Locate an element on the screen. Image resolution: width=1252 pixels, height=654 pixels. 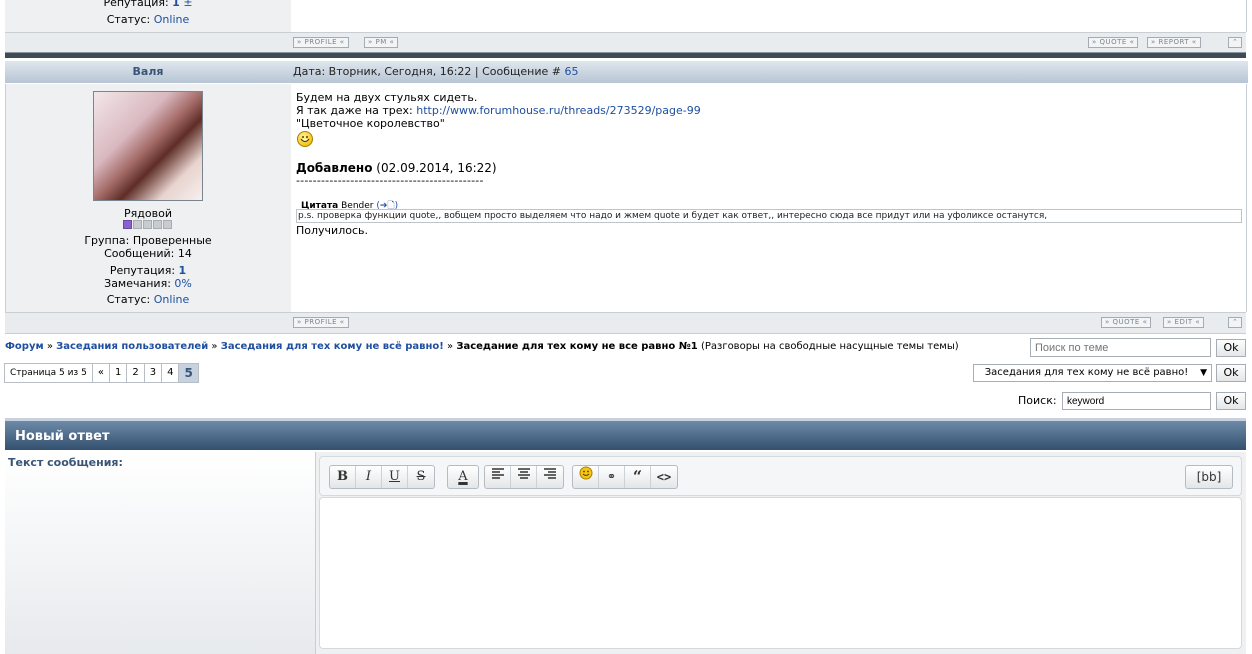
reply-label-cell: Текст сообщения: is located at coordinates (160, 553).